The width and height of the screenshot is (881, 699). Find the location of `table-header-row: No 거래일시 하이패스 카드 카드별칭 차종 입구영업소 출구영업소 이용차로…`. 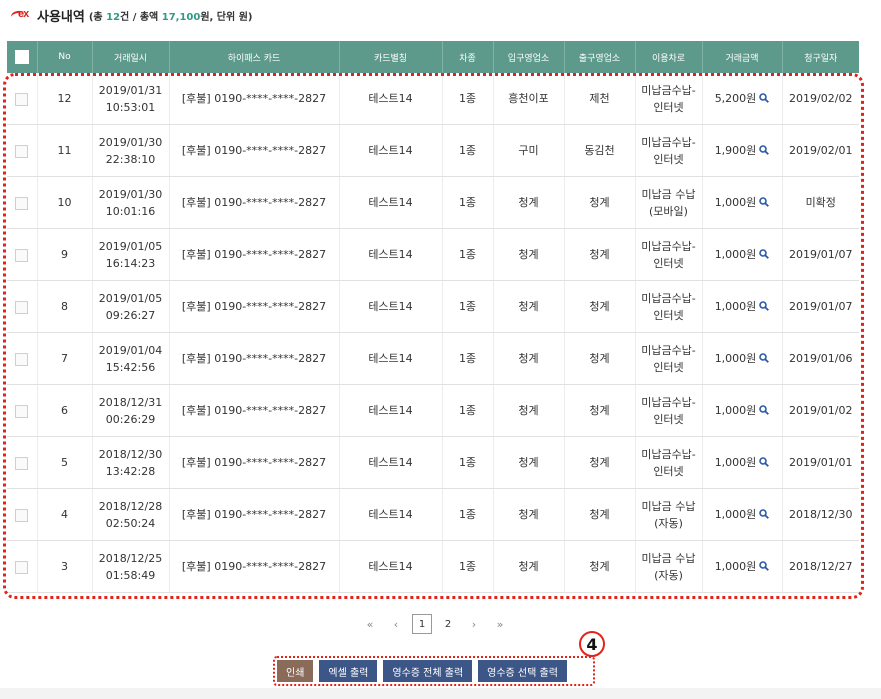

table-header-row: No 거래일시 하이패스 카드 카드별칭 차종 입구영업소 출구영업소 이용차로… is located at coordinates (433, 57).